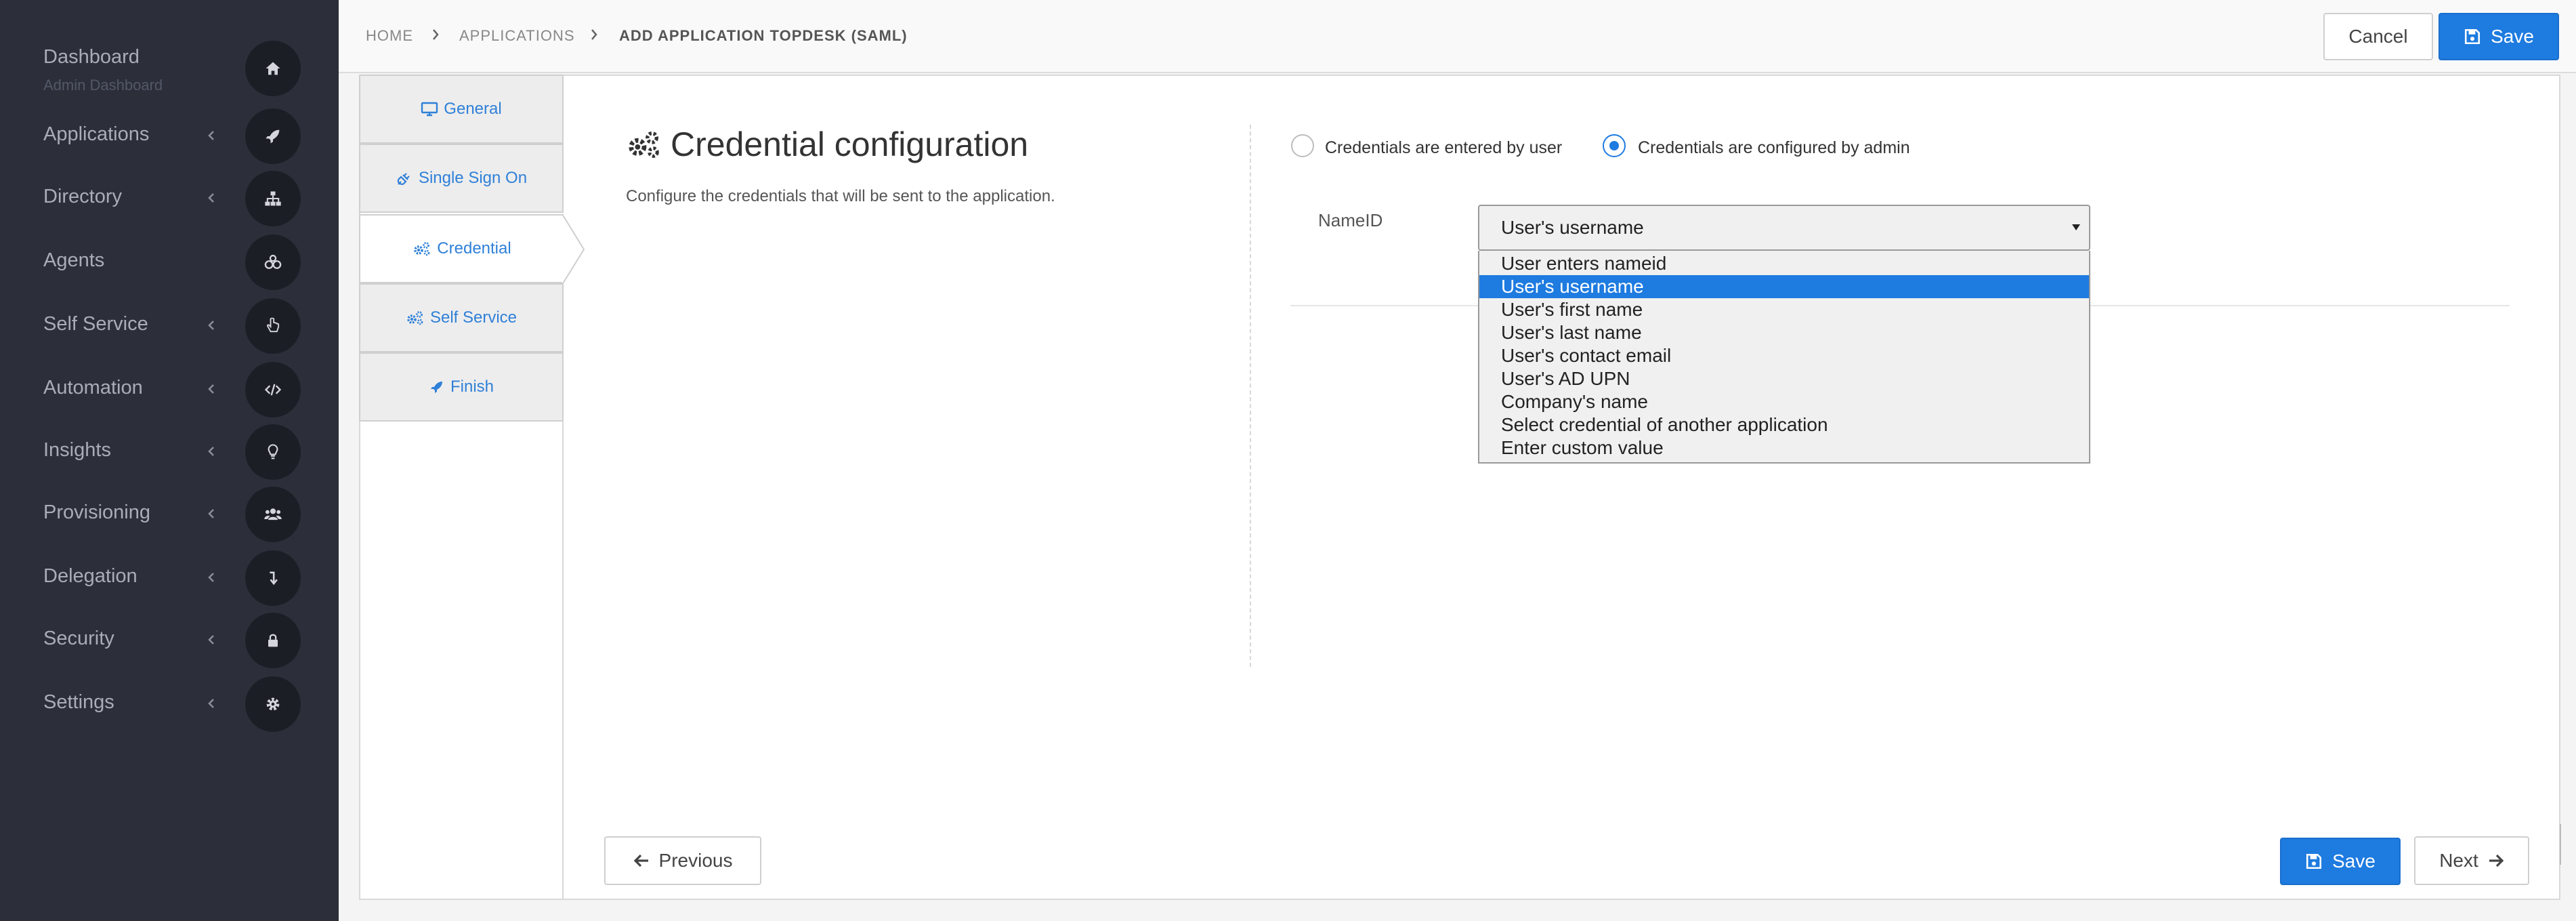  I want to click on sidebar-item-security: Security, so click(169, 640).